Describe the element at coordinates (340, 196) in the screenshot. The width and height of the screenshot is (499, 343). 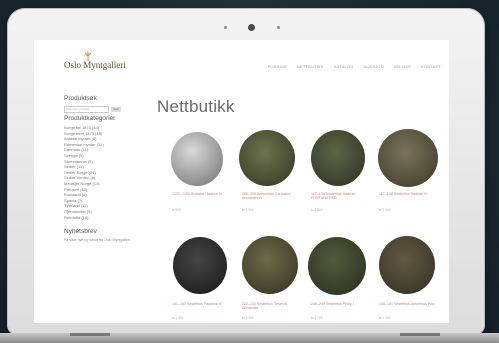
I see `product-caption: 117–138 Sestertius Hadrian FORTUNA RED` at that location.